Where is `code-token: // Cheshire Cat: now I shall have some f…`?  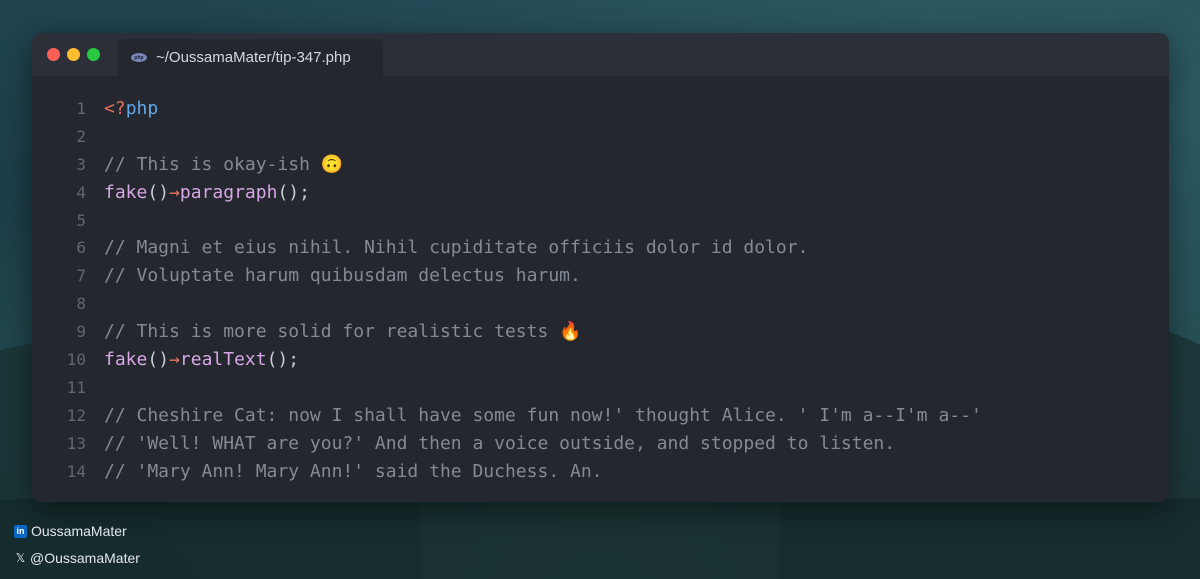 code-token: // Cheshire Cat: now I shall have some f… is located at coordinates (543, 415).